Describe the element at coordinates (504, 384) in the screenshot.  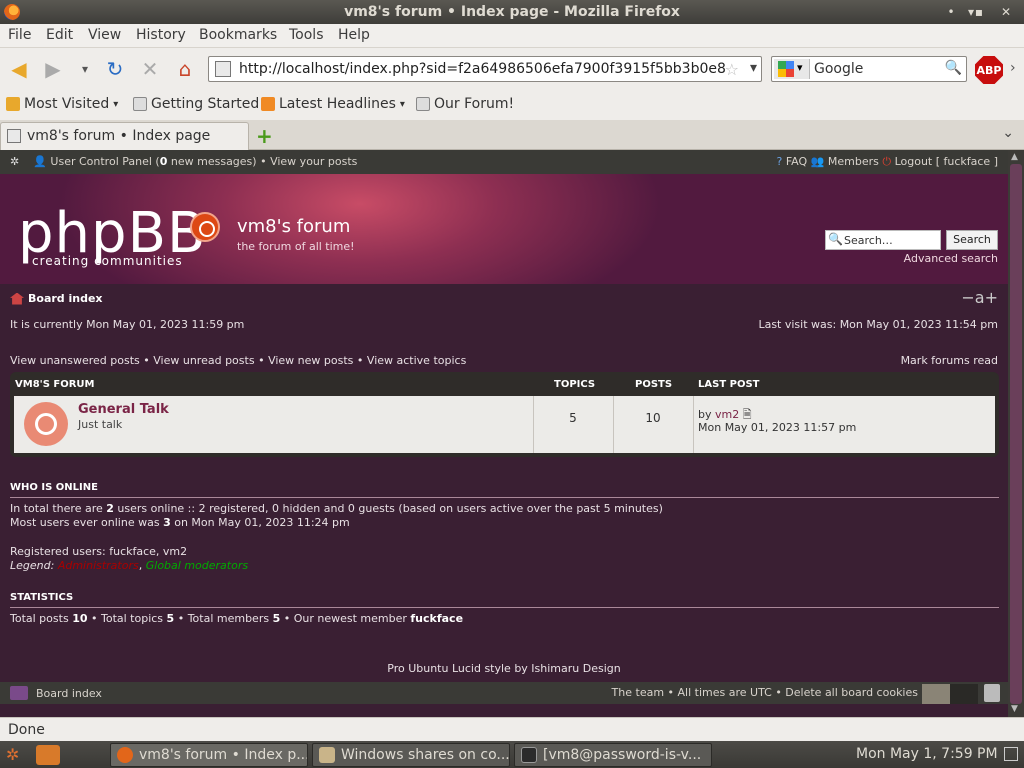
I see `forum-list-header: VM8'S FORUM TOPICS POSTS LAST POST` at that location.